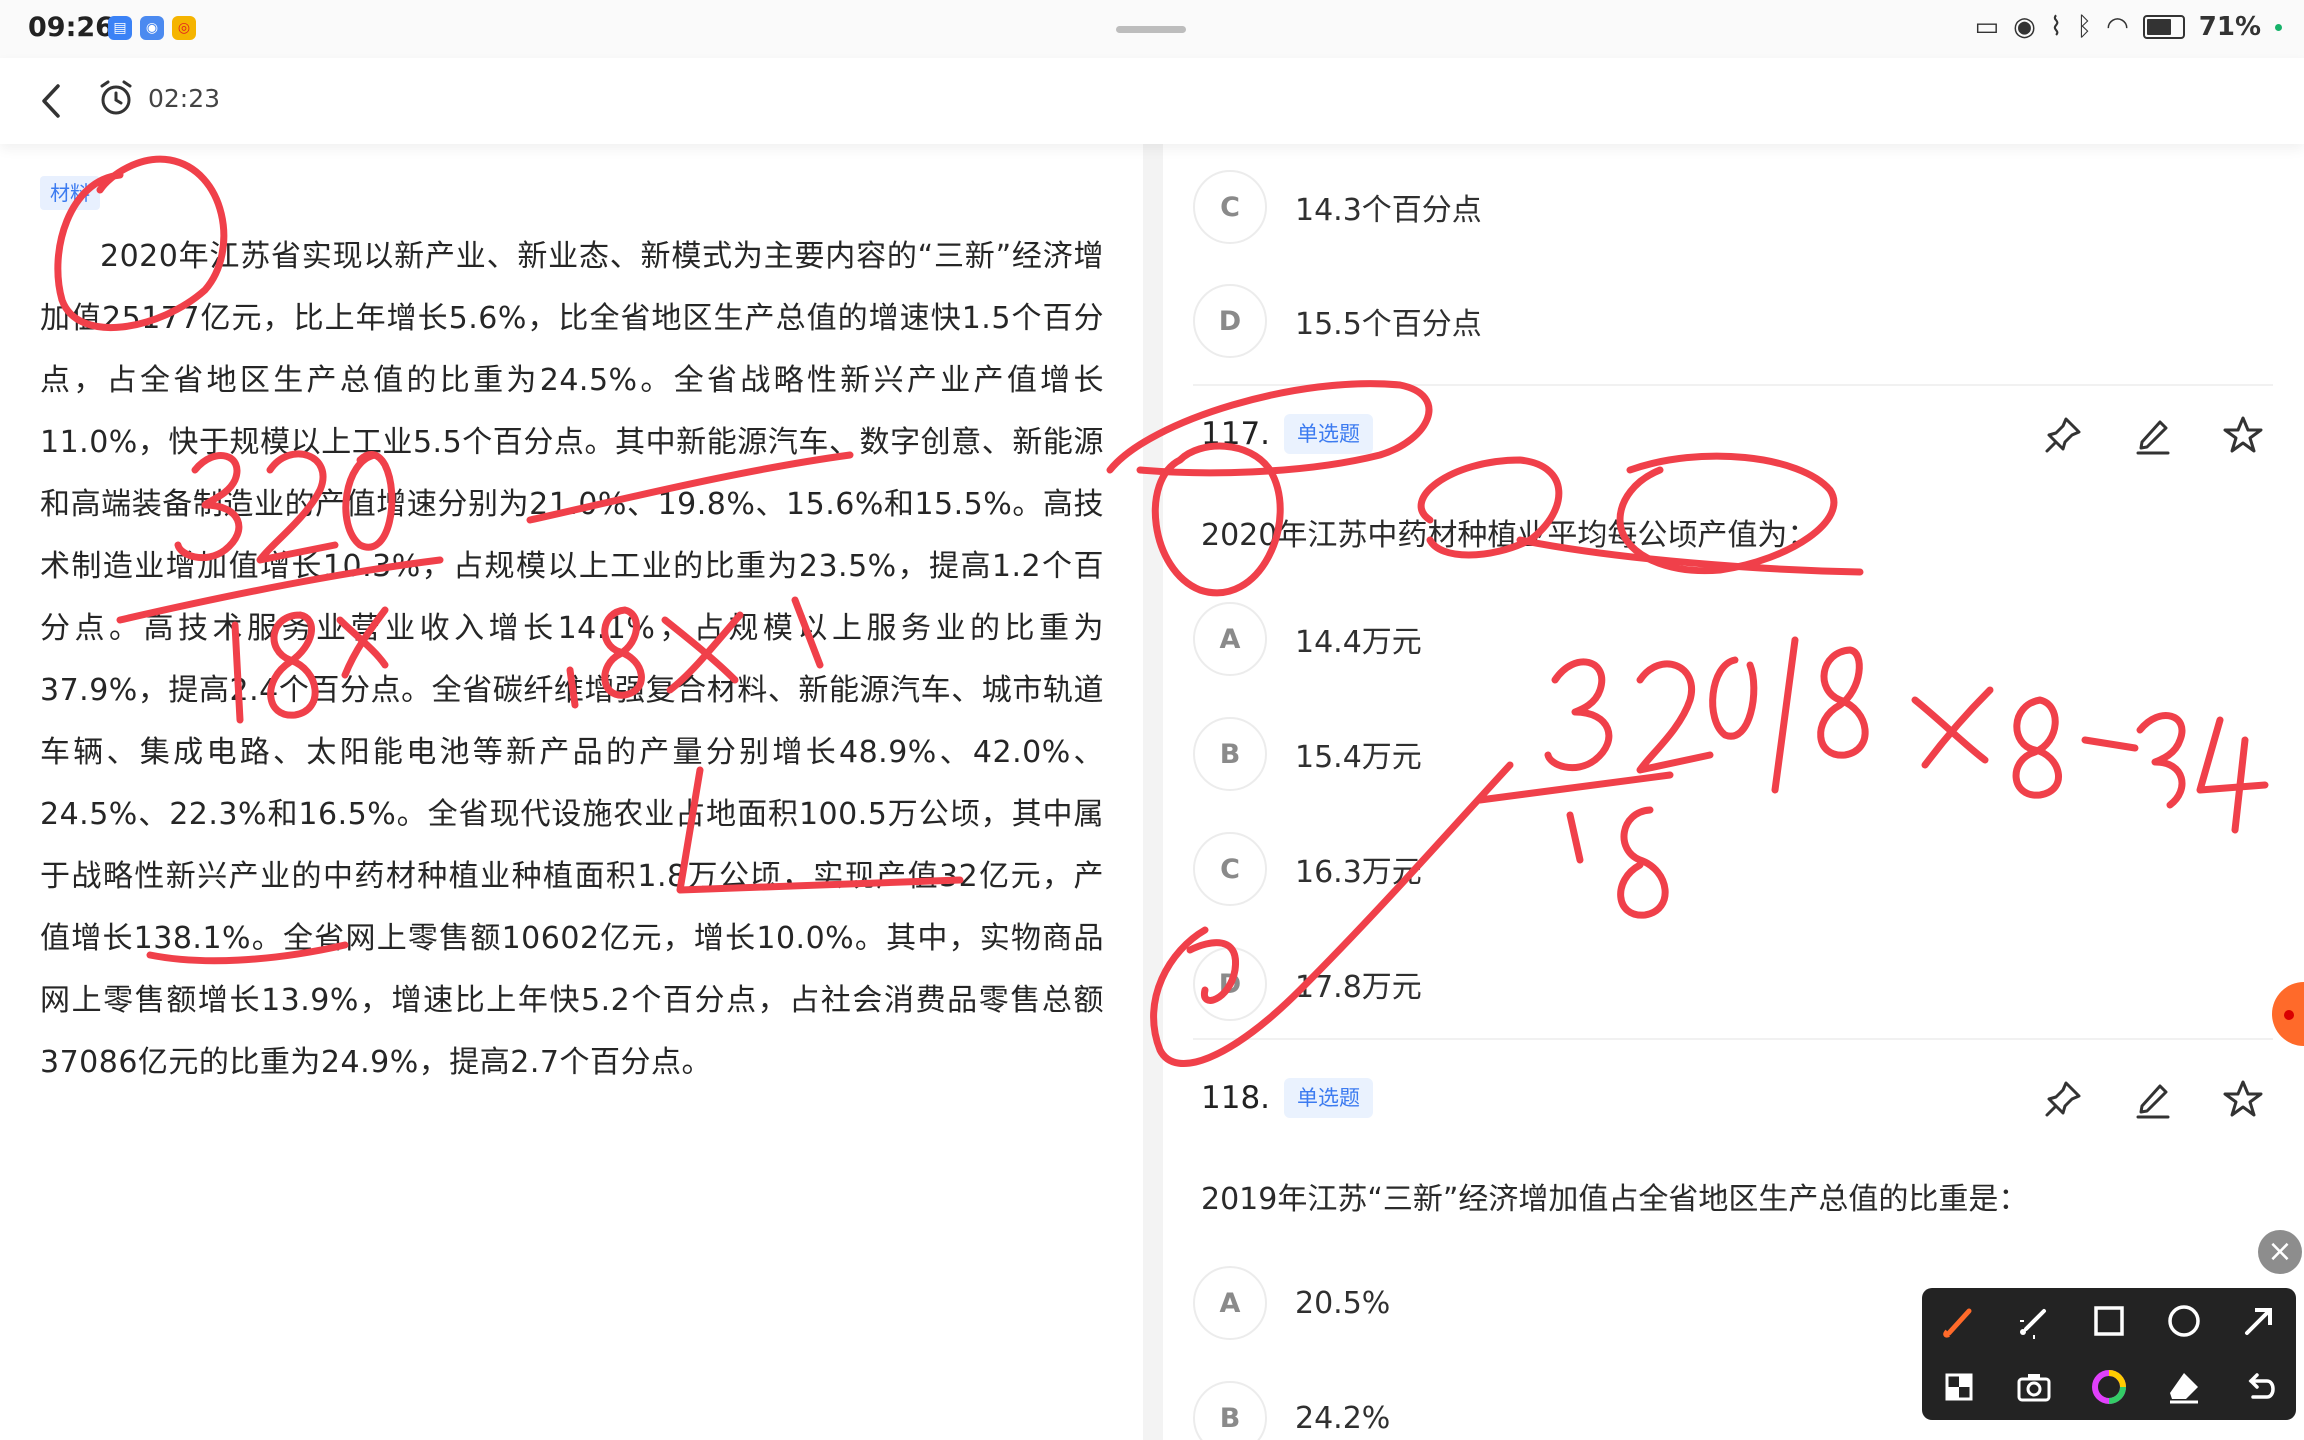 The image size is (2304, 1440). What do you see at coordinates (71, 27) in the screenshot?
I see `status-time: 09:26` at bounding box center [71, 27].